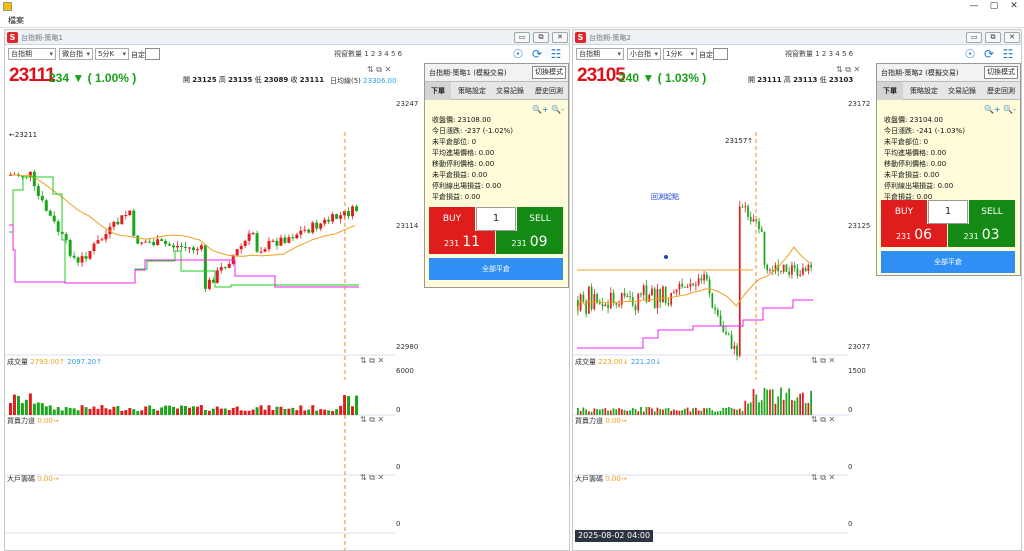 The height and width of the screenshot is (551, 1024). Describe the element at coordinates (974, 6) in the screenshot. I see `minimize-button: —` at that location.